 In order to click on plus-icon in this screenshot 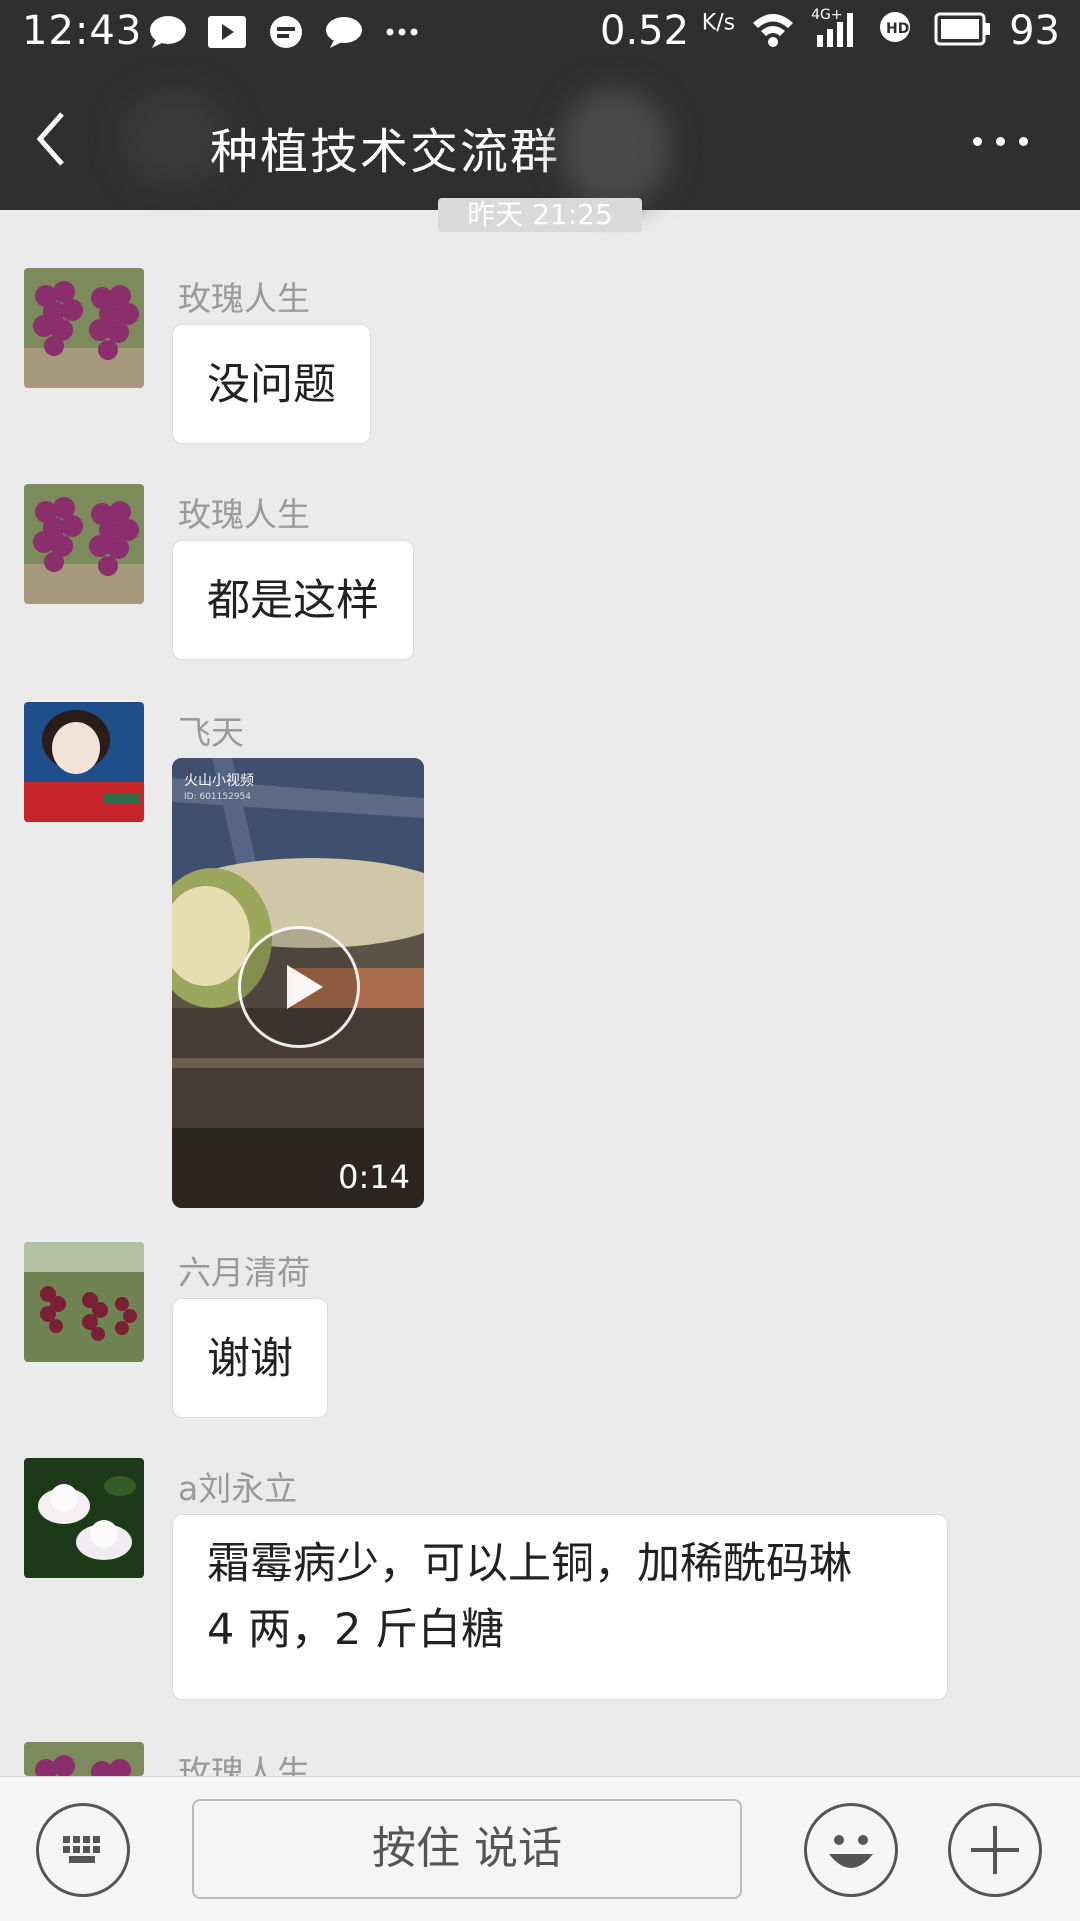, I will do `click(995, 1850)`.